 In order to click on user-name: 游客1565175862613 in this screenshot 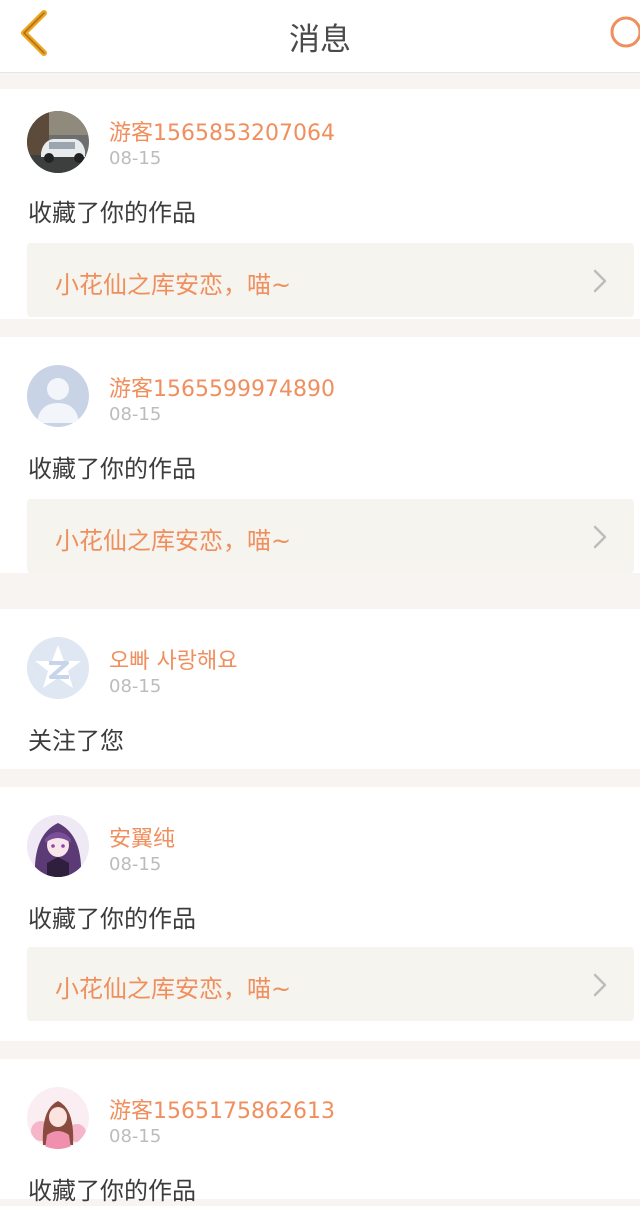, I will do `click(222, 1109)`.